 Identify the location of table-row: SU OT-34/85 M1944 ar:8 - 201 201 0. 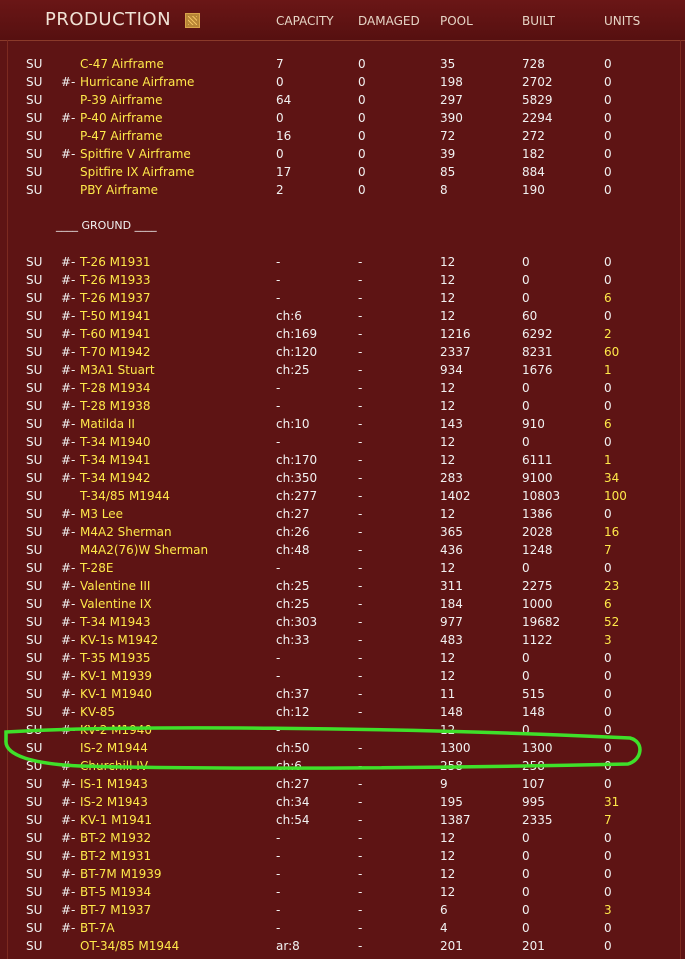
(342, 946).